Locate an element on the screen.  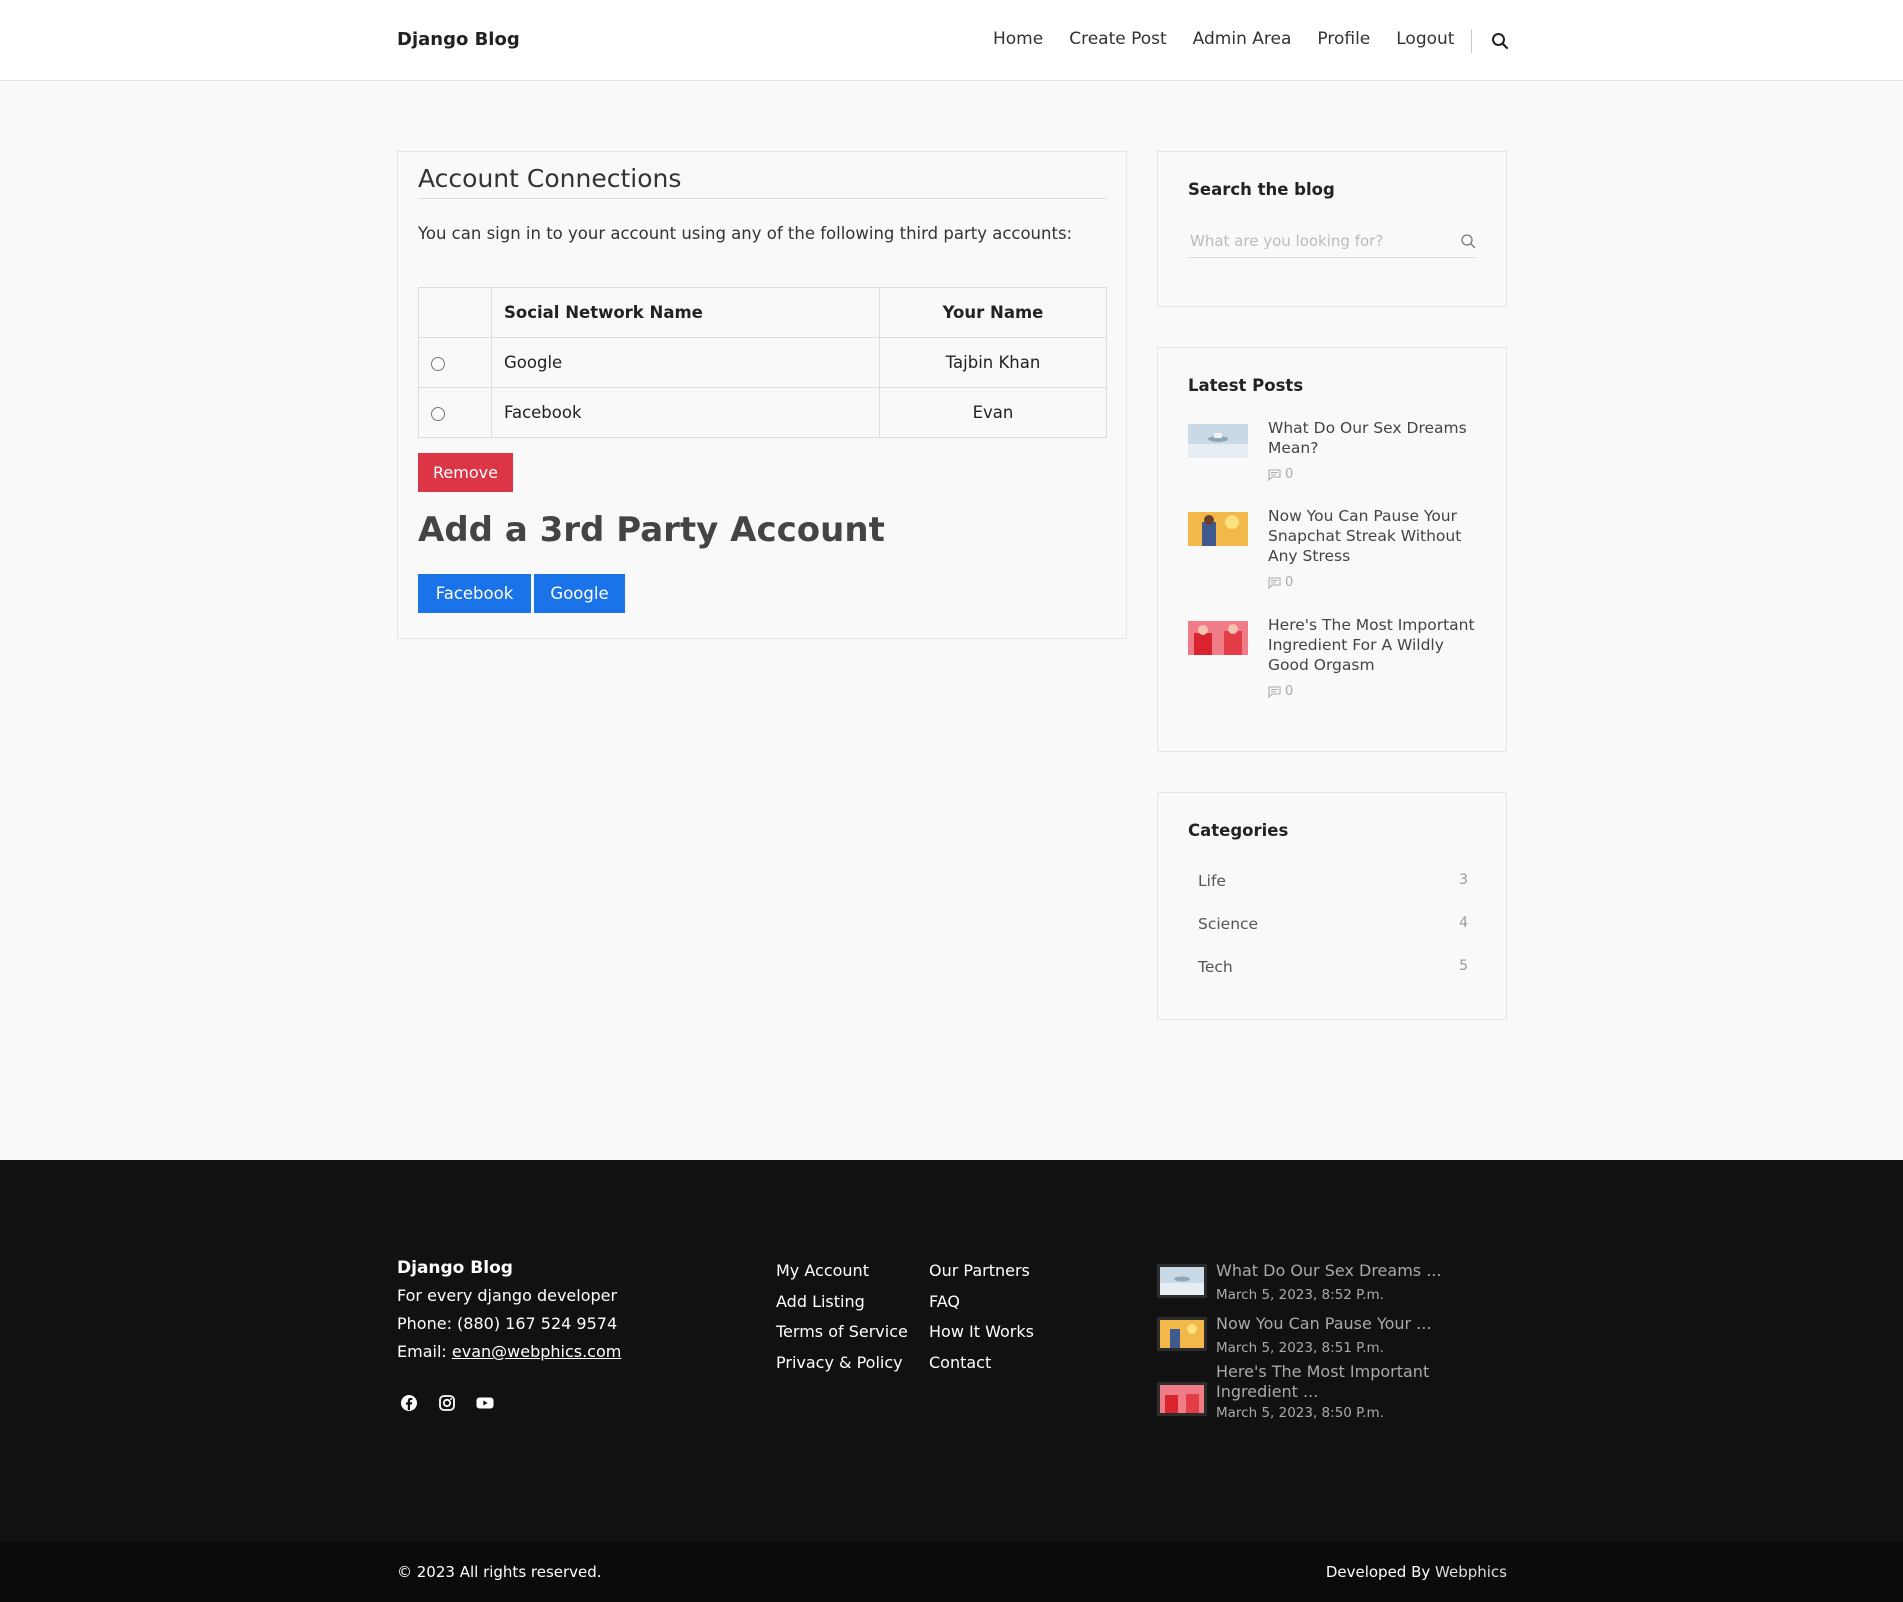
latest-posts-title: Latest Posts is located at coordinates (1246, 385).